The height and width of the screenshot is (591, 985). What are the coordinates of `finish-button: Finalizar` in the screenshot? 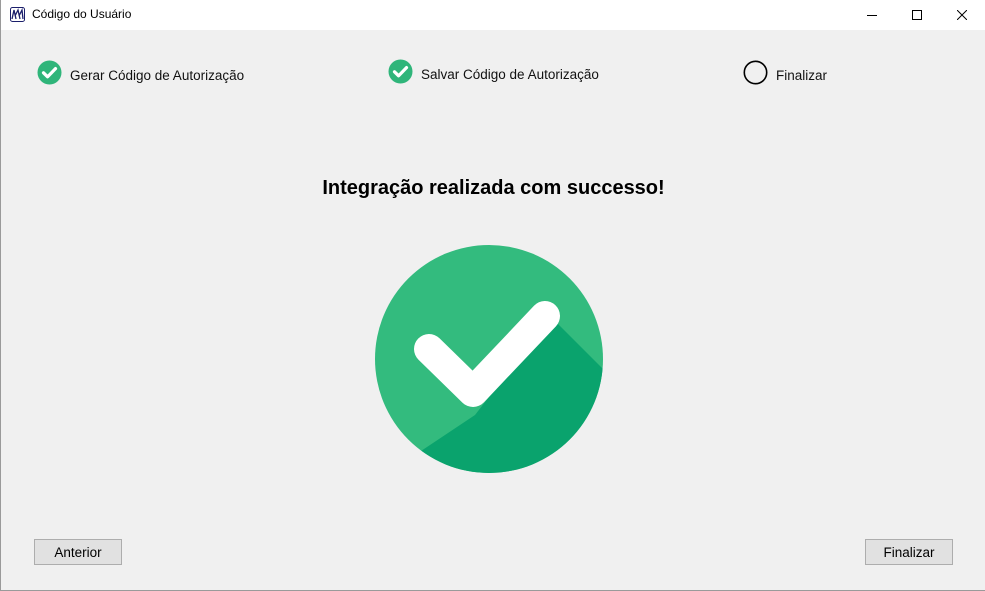 It's located at (909, 552).